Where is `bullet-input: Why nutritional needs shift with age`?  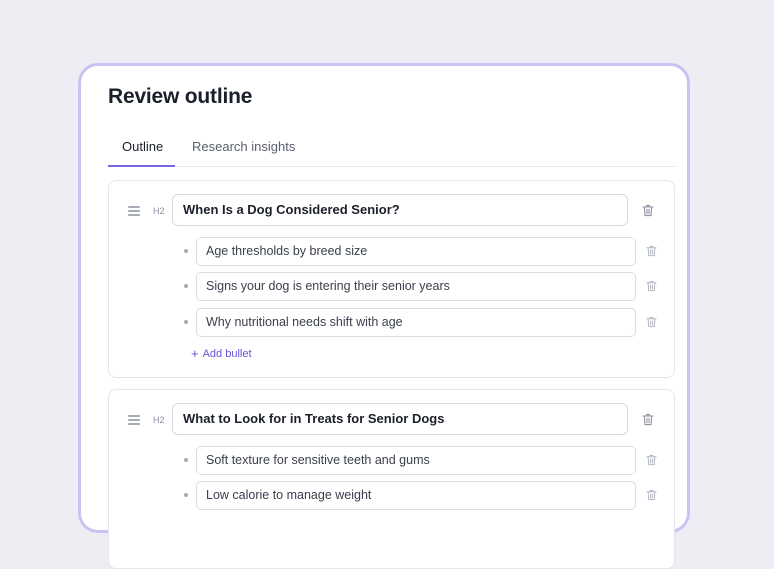
bullet-input: Why nutritional needs shift with age is located at coordinates (416, 322).